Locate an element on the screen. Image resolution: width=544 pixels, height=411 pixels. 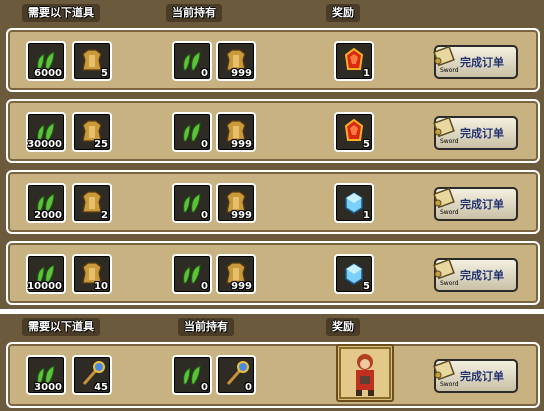
armor-slot: 25 is located at coordinates (92, 132).